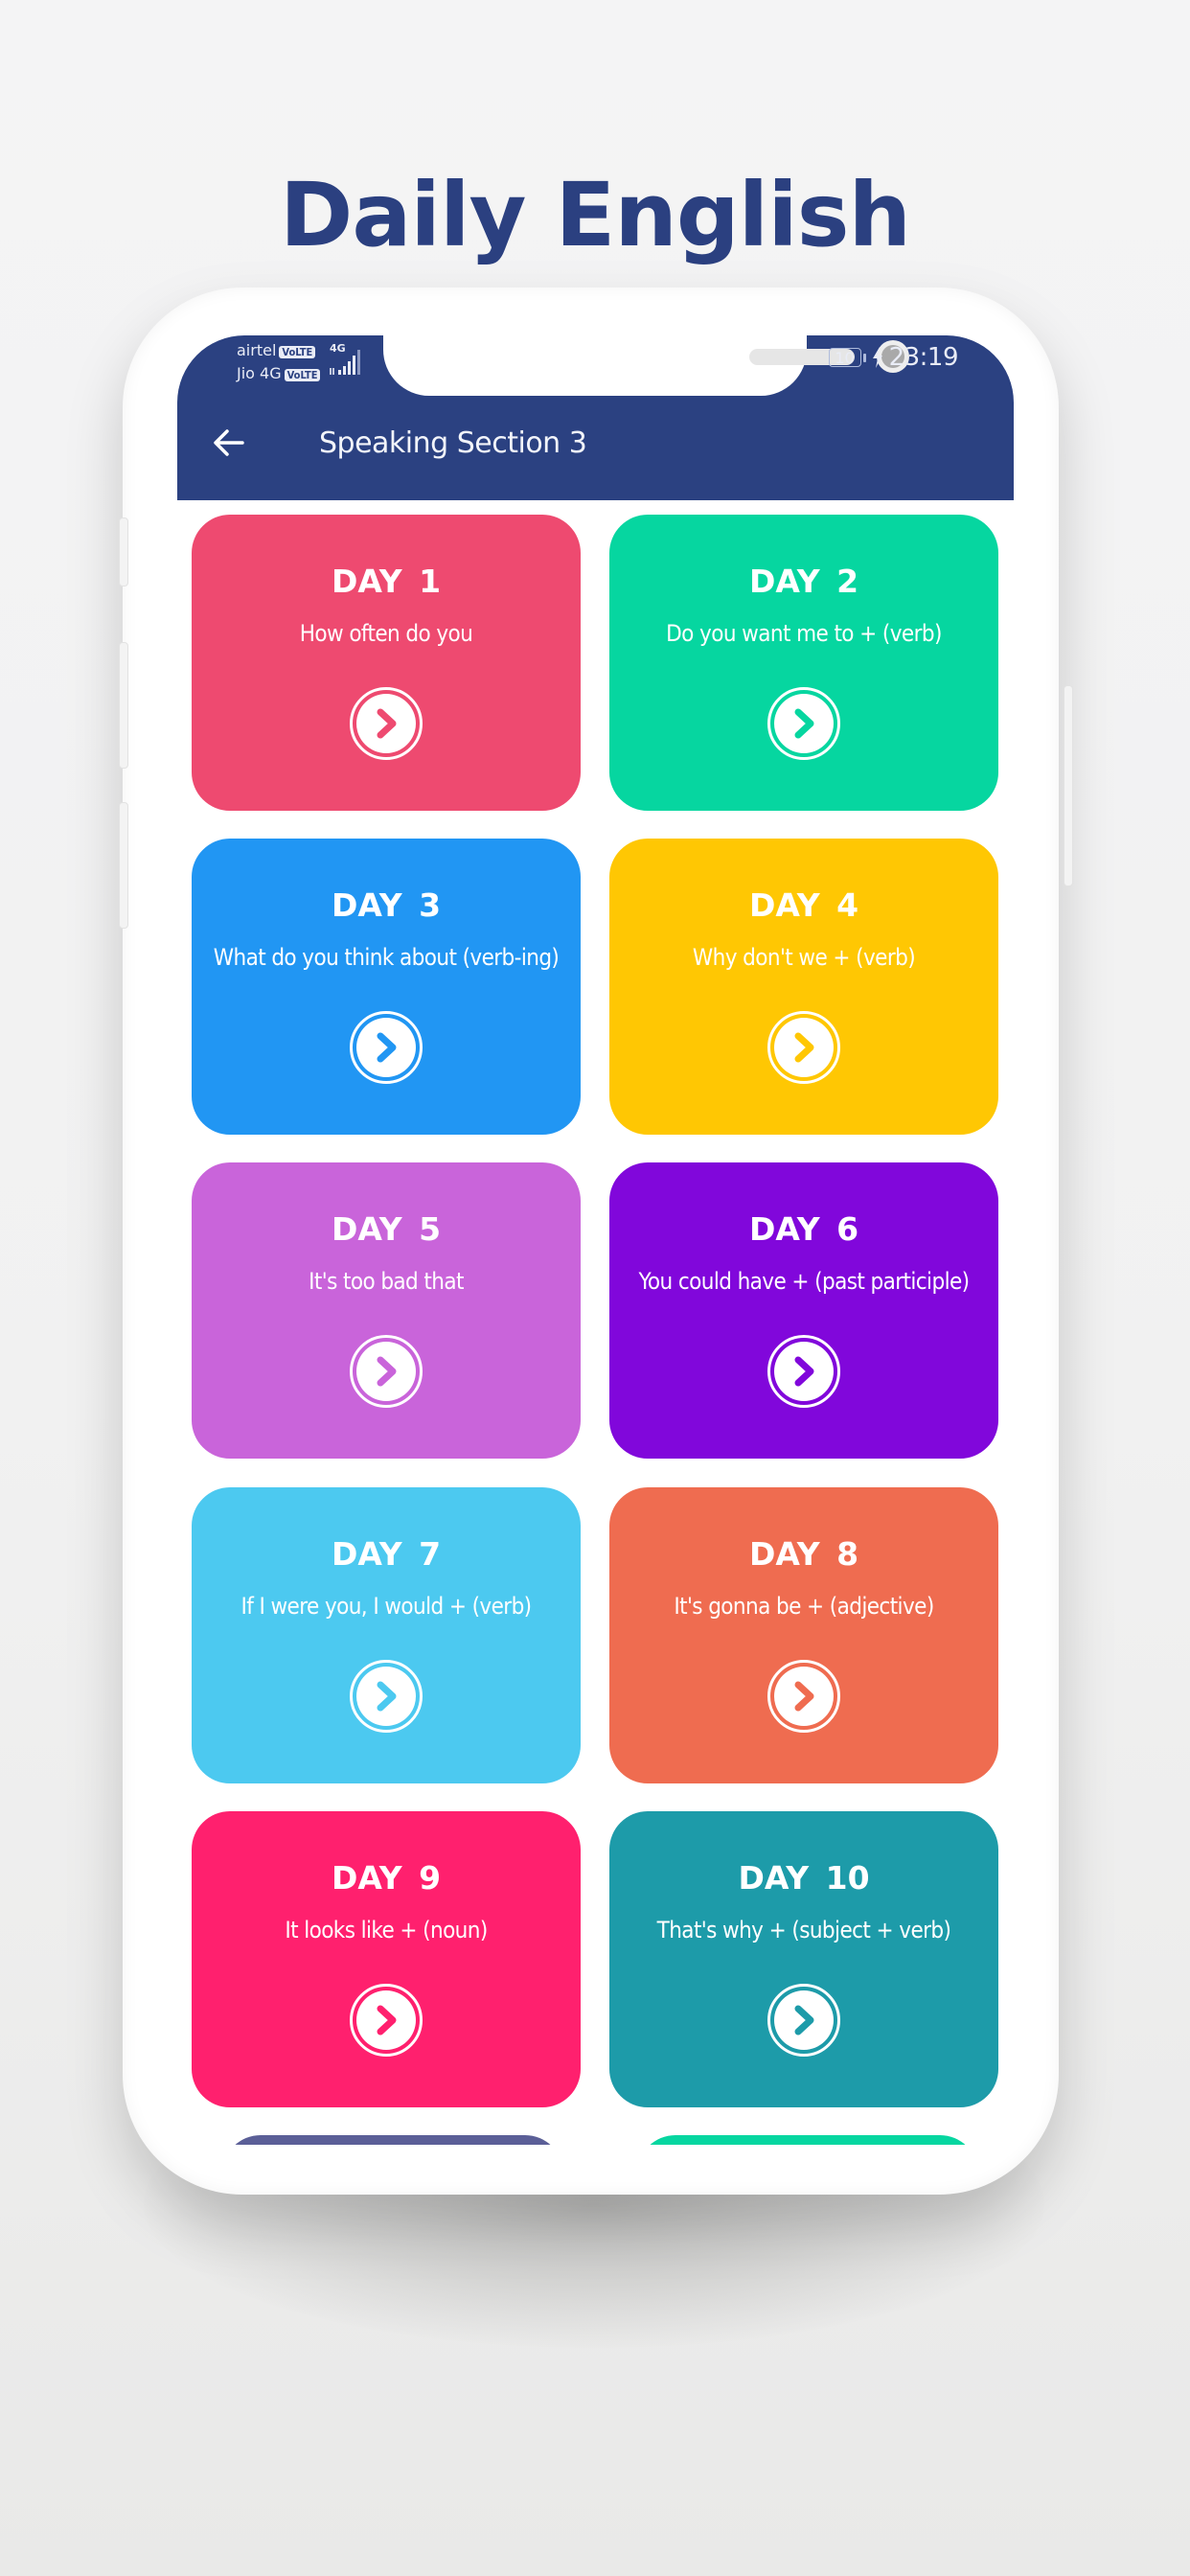 This screenshot has width=1190, height=2576. Describe the element at coordinates (257, 350) in the screenshot. I see `carrier-1-name: airtel` at that location.